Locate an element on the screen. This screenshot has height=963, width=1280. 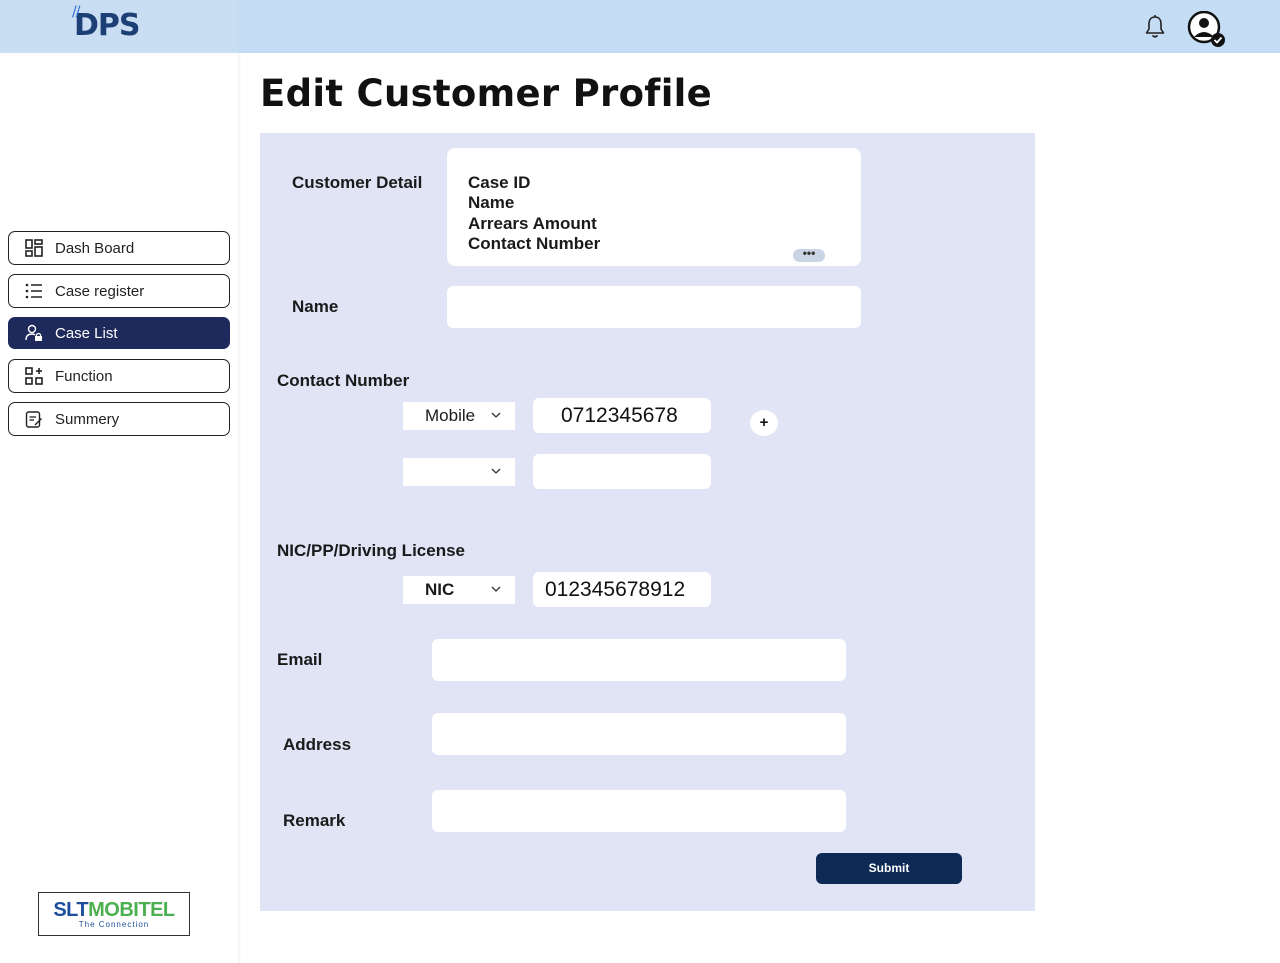
detail-case-id: Case ID is located at coordinates (499, 182).